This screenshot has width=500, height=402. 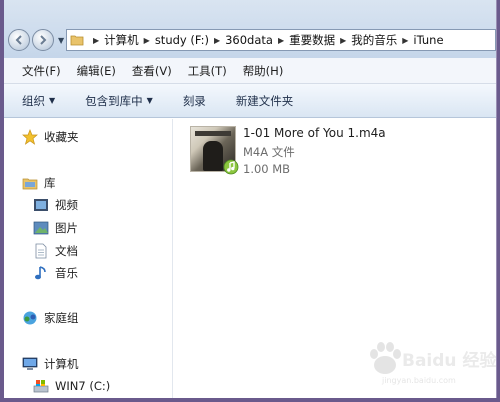 I want to click on nav-favorites-label: 收藏夹, so click(x=61, y=137).